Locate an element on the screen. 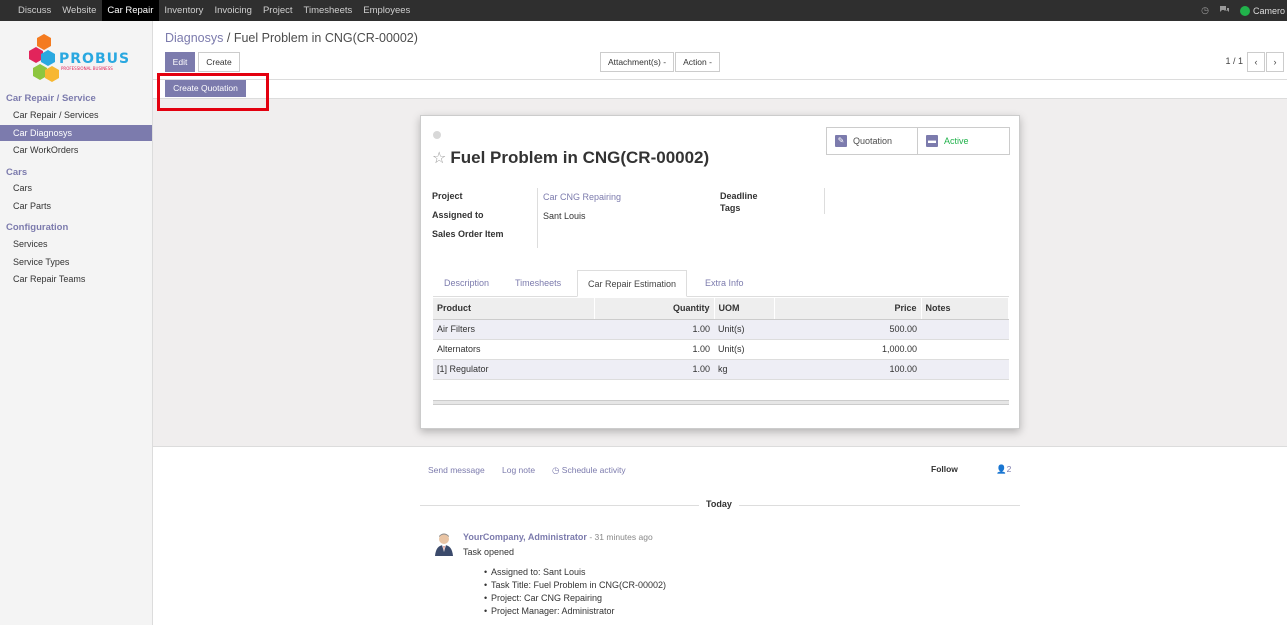 The image size is (1287, 625). table-row: [1] Regulator 1.00 kg 100.00 is located at coordinates (721, 369).